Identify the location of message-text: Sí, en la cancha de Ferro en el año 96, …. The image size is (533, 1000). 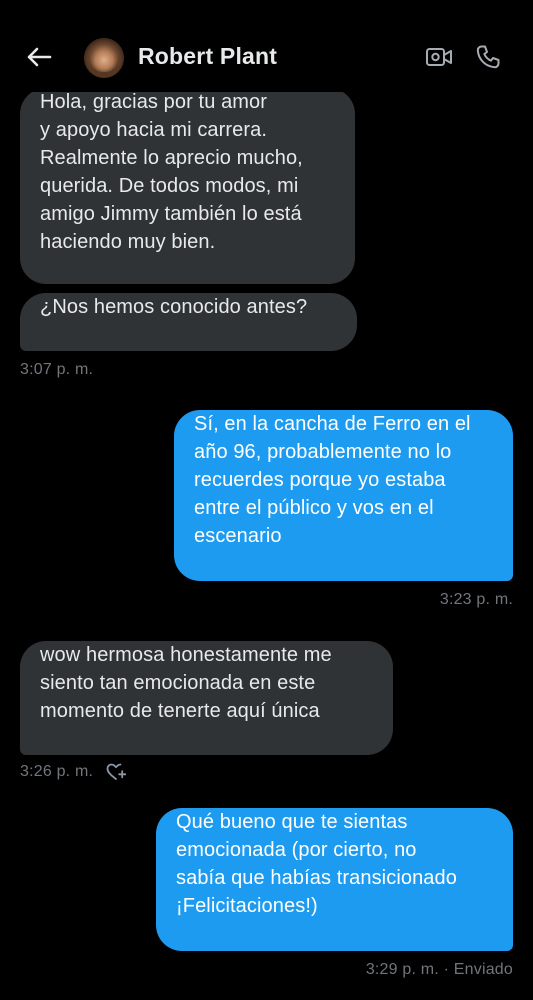
(332, 480).